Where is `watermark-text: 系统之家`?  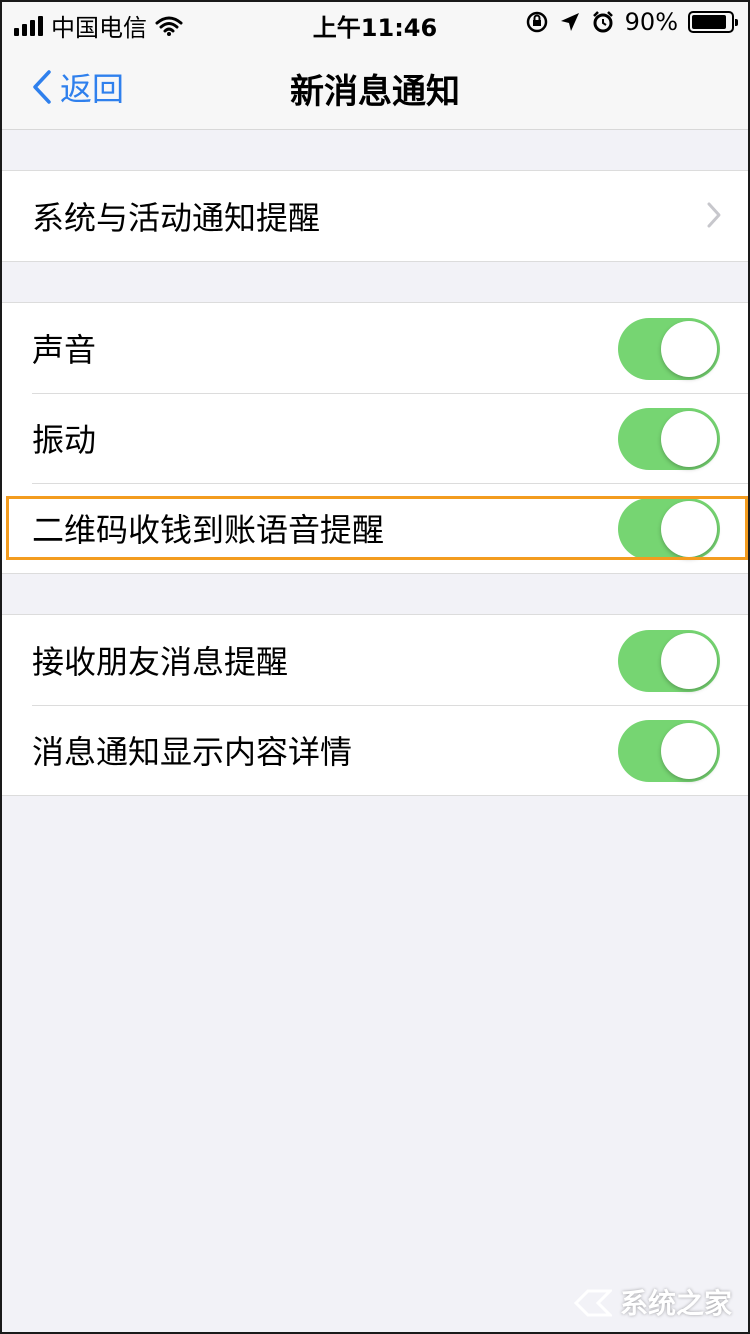 watermark-text: 系统之家 is located at coordinates (675, 1303).